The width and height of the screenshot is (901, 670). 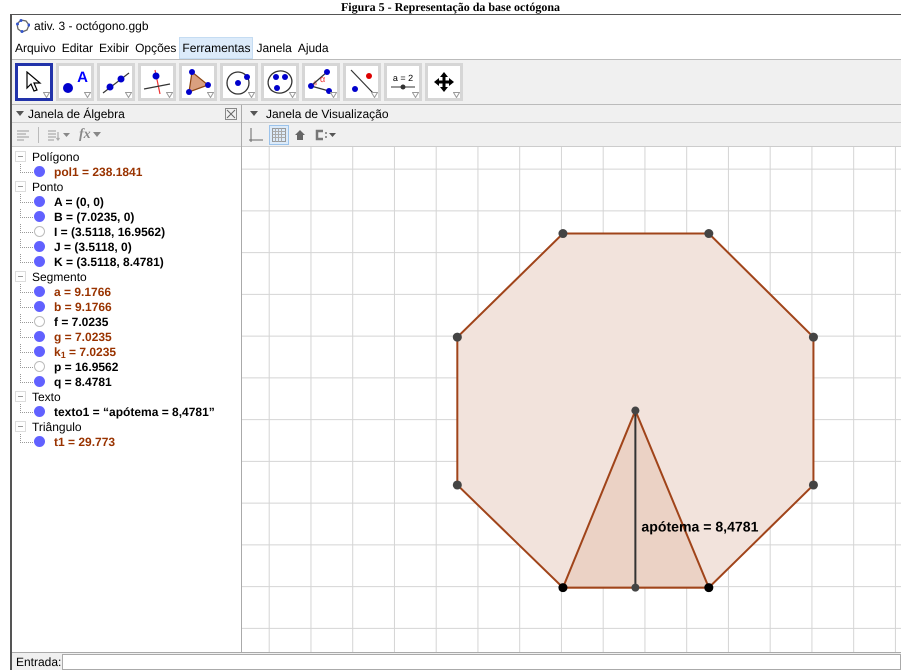 What do you see at coordinates (35, 48) in the screenshot?
I see `menu-item: Arquivo` at bounding box center [35, 48].